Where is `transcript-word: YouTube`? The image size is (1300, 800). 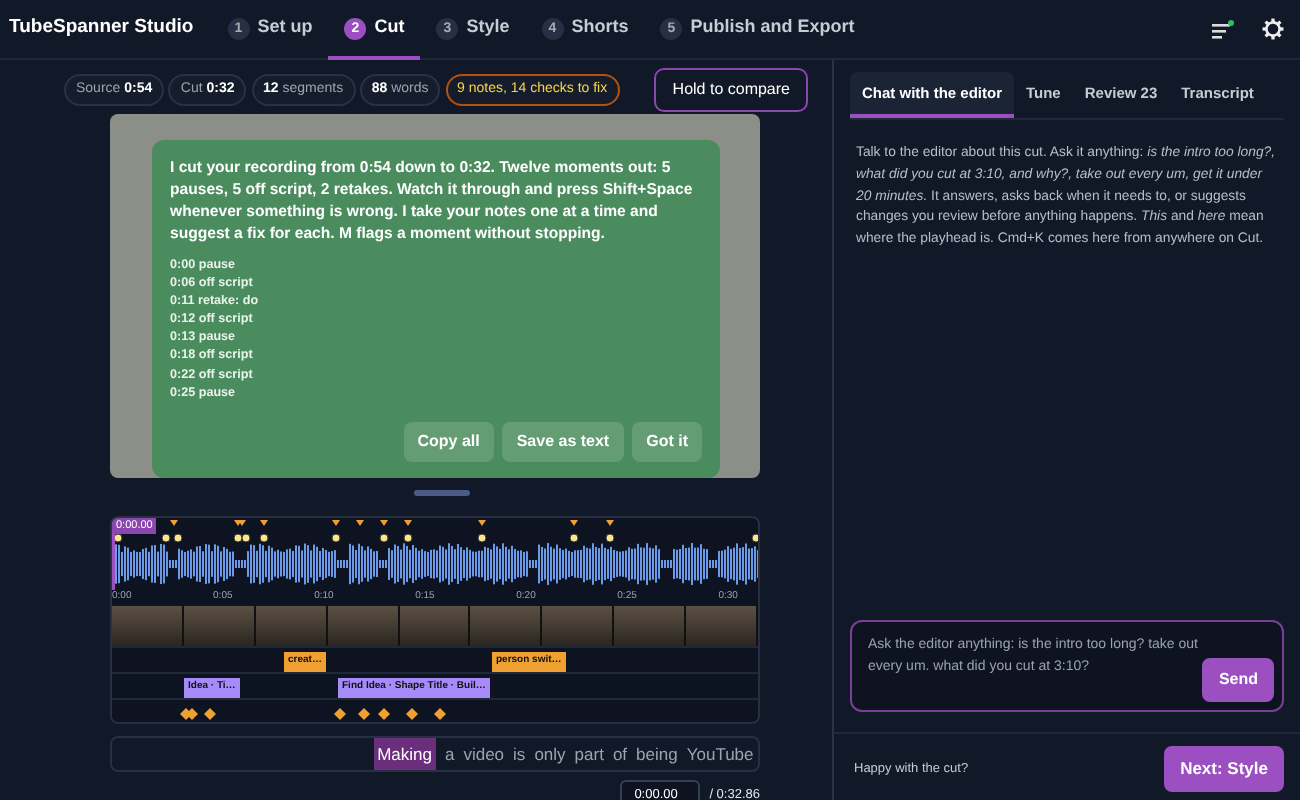
transcript-word: YouTube is located at coordinates (720, 754).